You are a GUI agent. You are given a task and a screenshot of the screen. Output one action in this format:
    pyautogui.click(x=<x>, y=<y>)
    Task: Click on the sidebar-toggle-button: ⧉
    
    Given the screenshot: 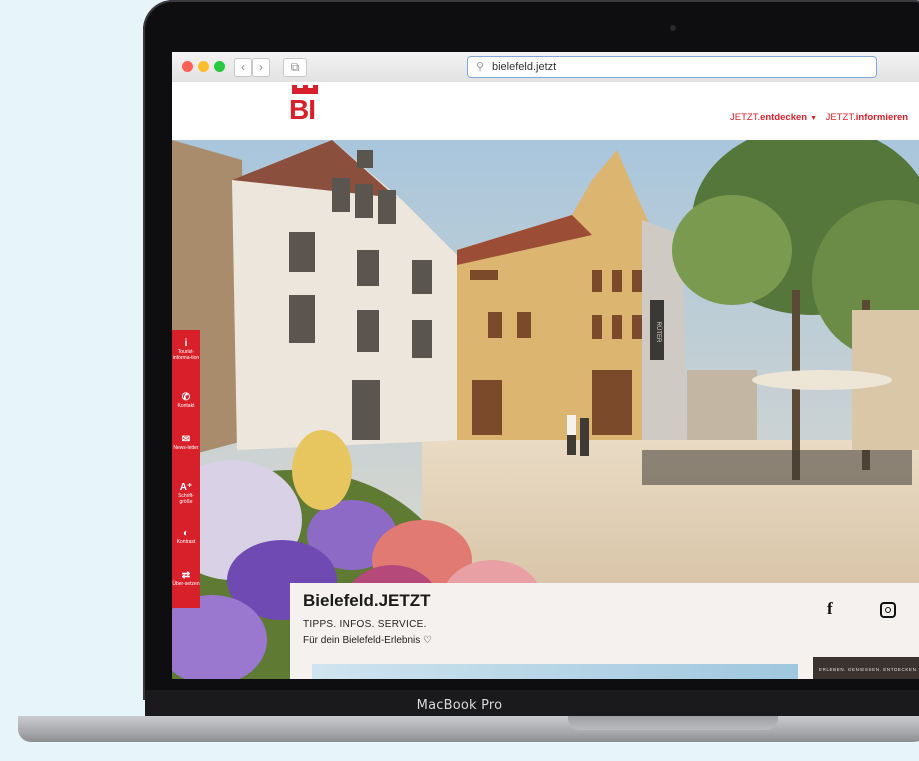 What is the action you would take?
    pyautogui.click(x=295, y=67)
    